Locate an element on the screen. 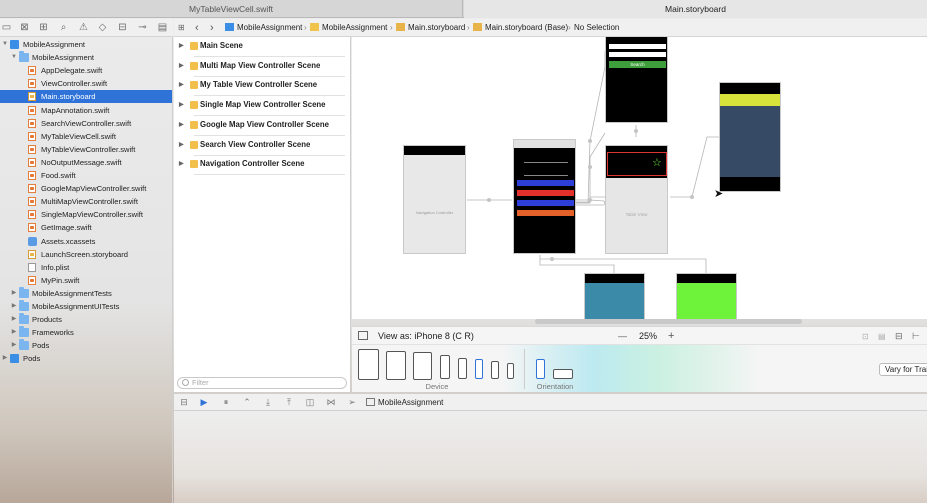 This screenshot has height=503, width=927. orientation-landscape is located at coordinates (563, 374).